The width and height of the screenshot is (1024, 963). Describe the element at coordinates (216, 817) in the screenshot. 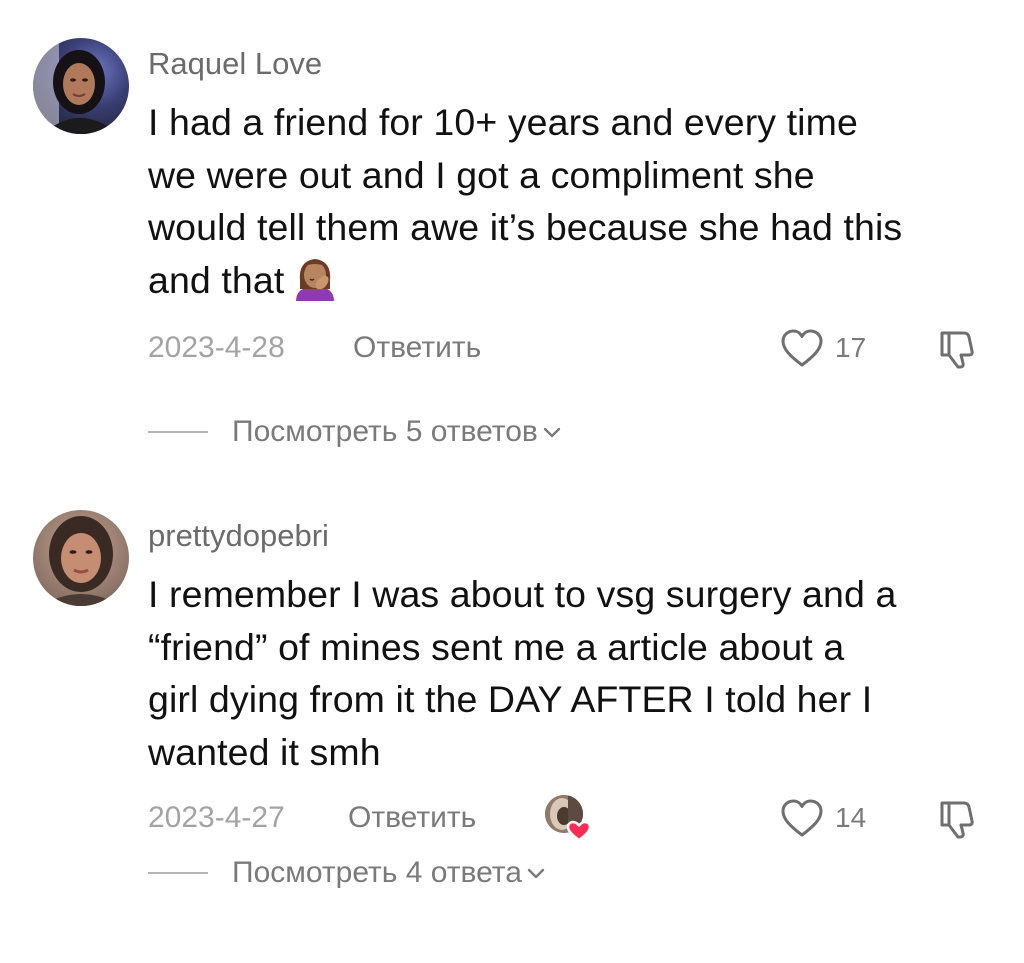

I see `comment-date: 2023-4-27` at that location.